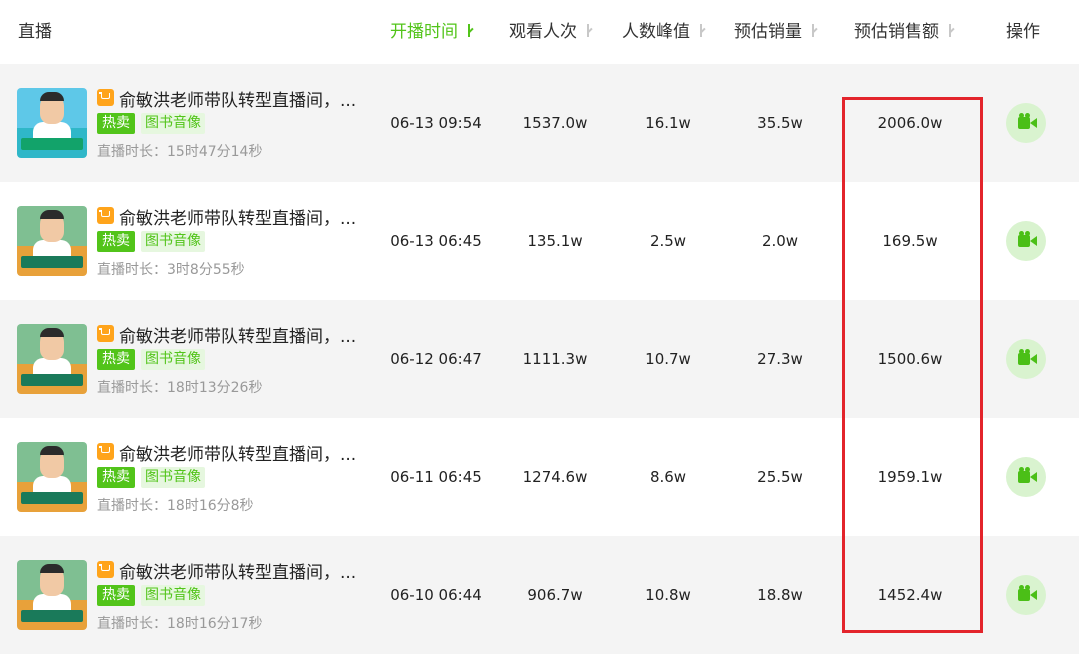 This screenshot has height=654, width=1079. What do you see at coordinates (910, 123) in the screenshot?
I see `estimated-gmv: 2006.0w` at bounding box center [910, 123].